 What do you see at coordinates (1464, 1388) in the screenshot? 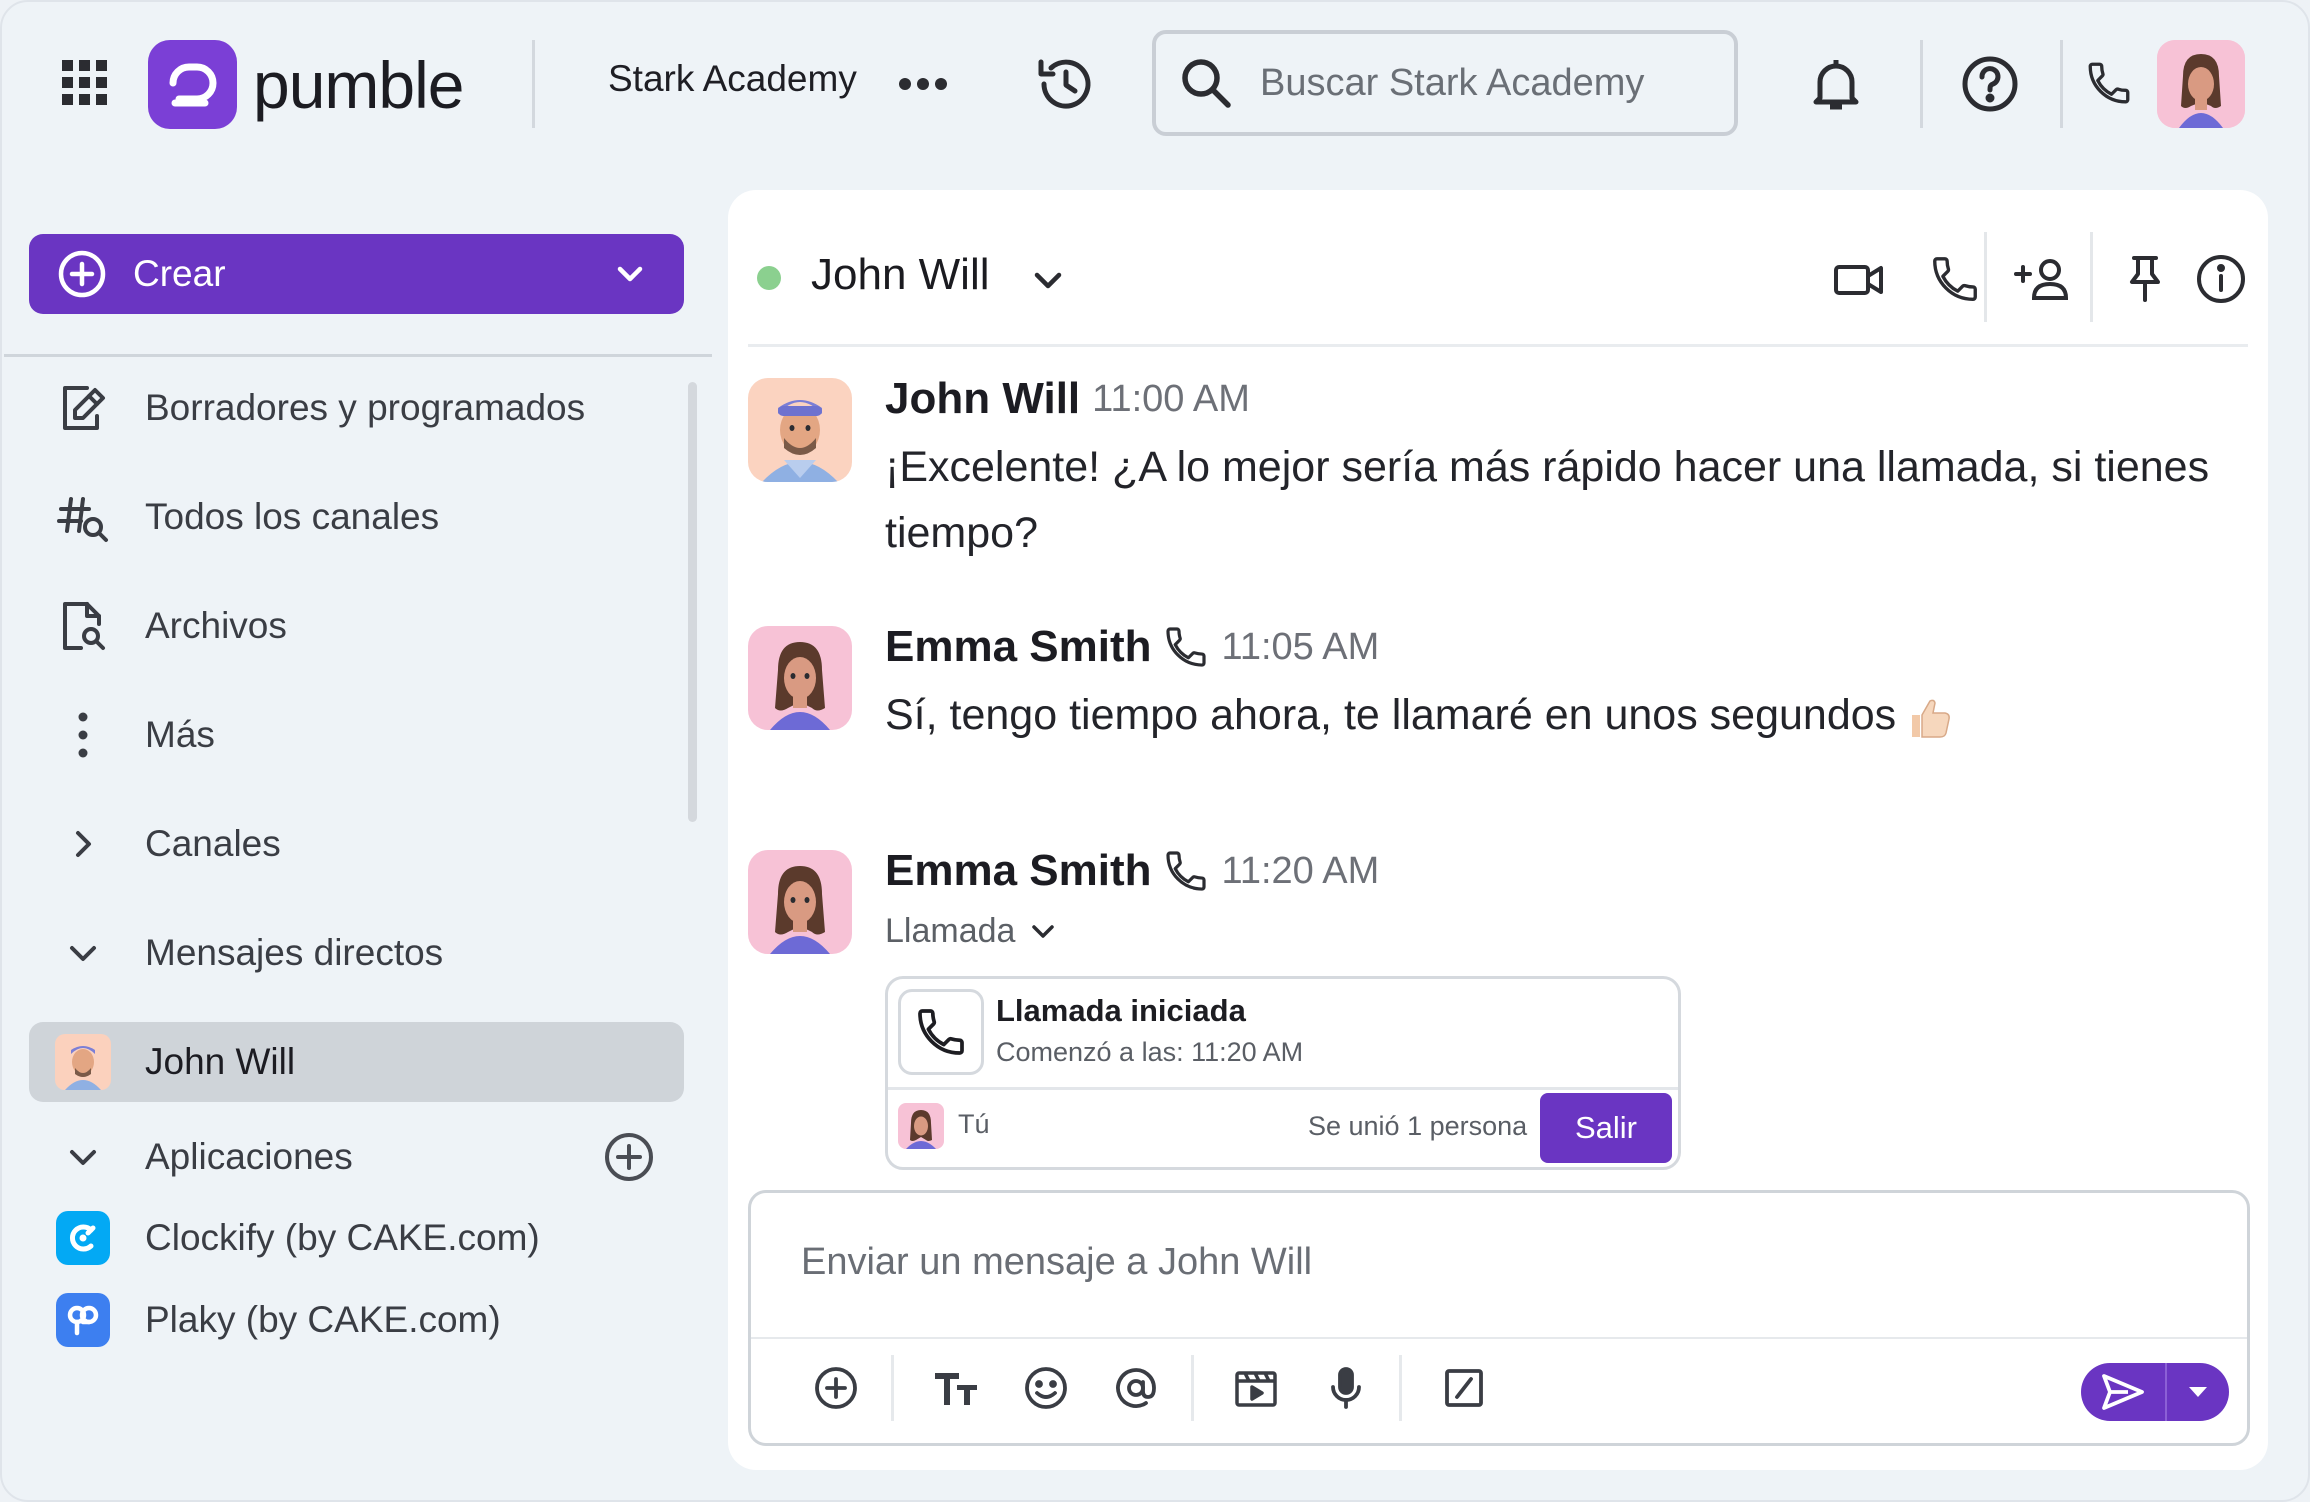
I see `slash-command-icon` at bounding box center [1464, 1388].